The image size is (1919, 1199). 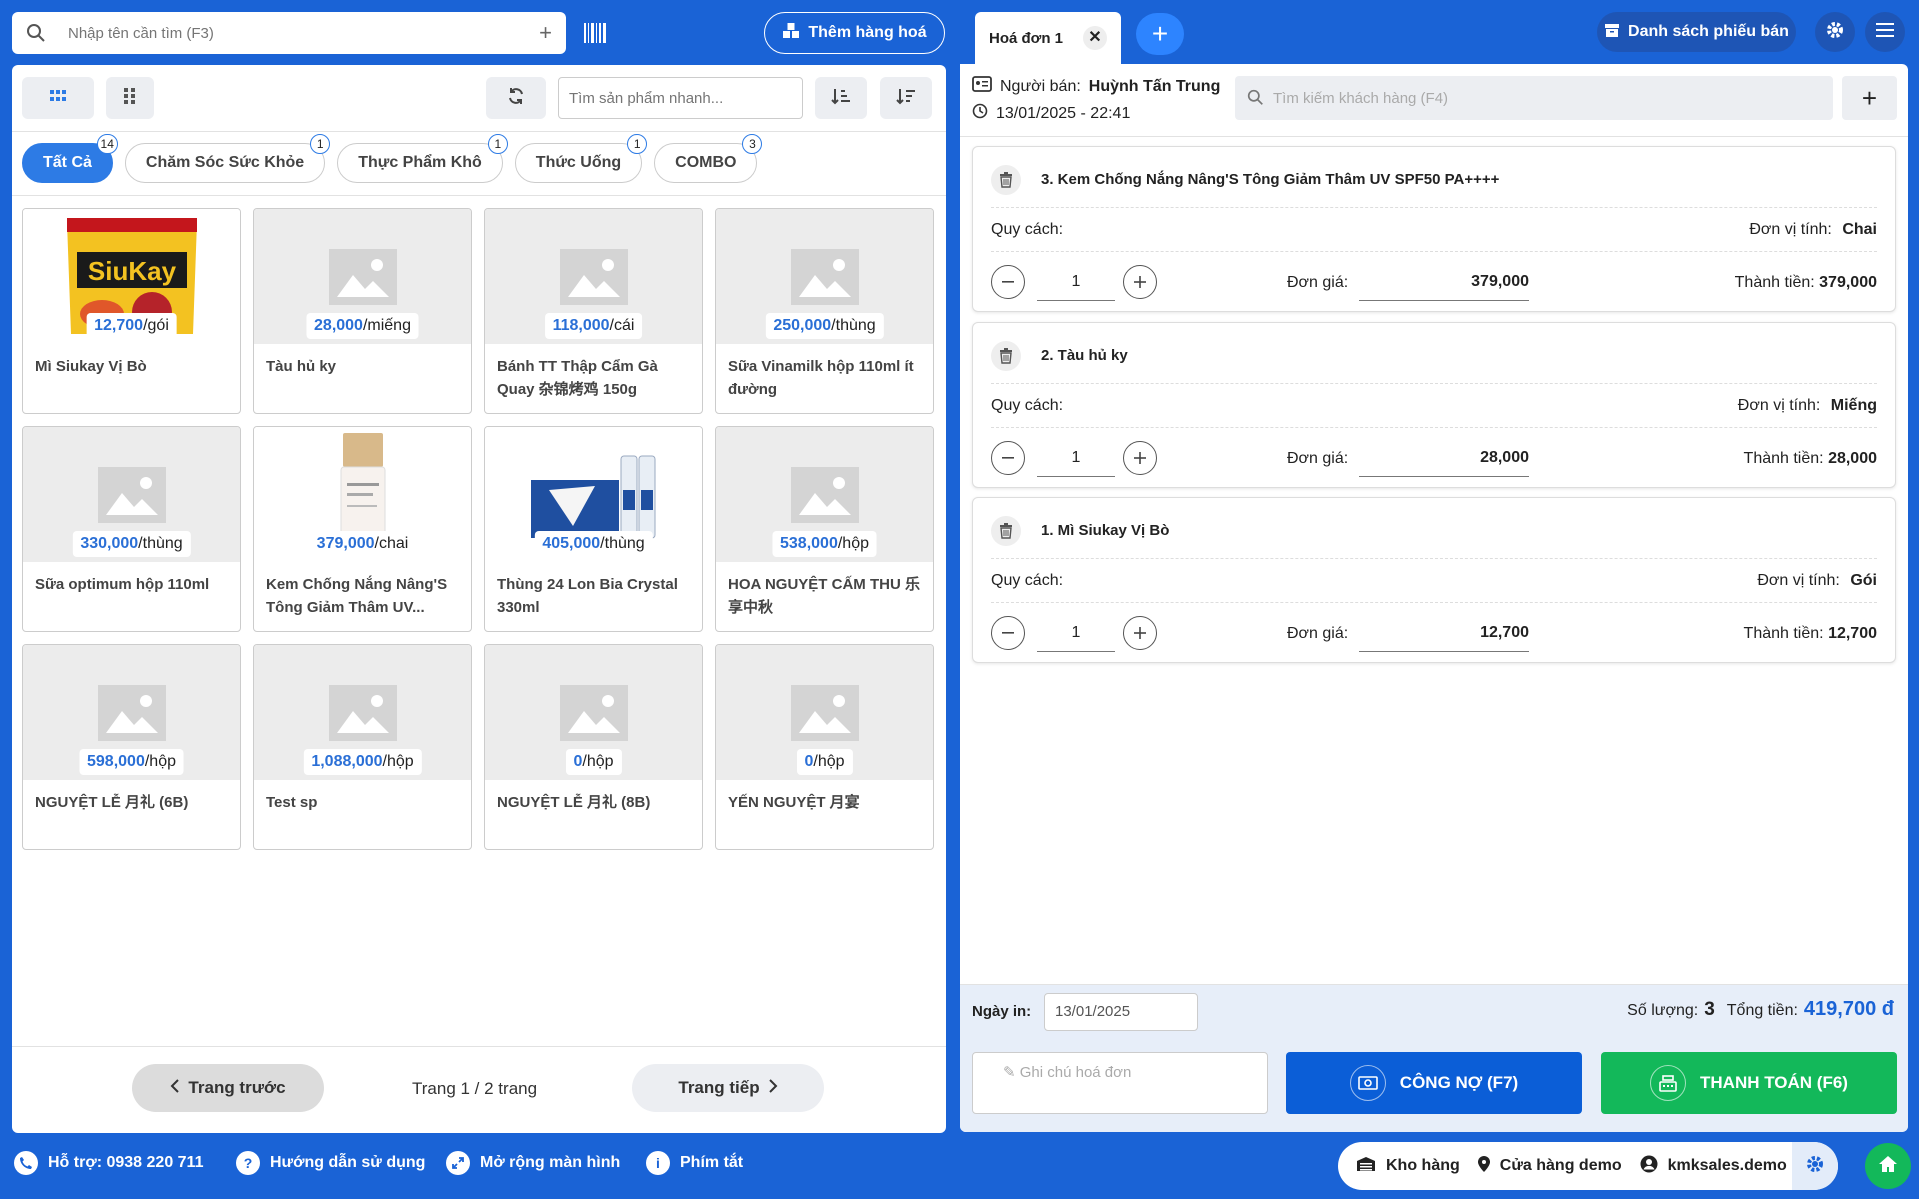 What do you see at coordinates (131, 747) in the screenshot?
I see `product-card: 598,000/hộp NGUYỆT LỄ 月礼 (6B)` at bounding box center [131, 747].